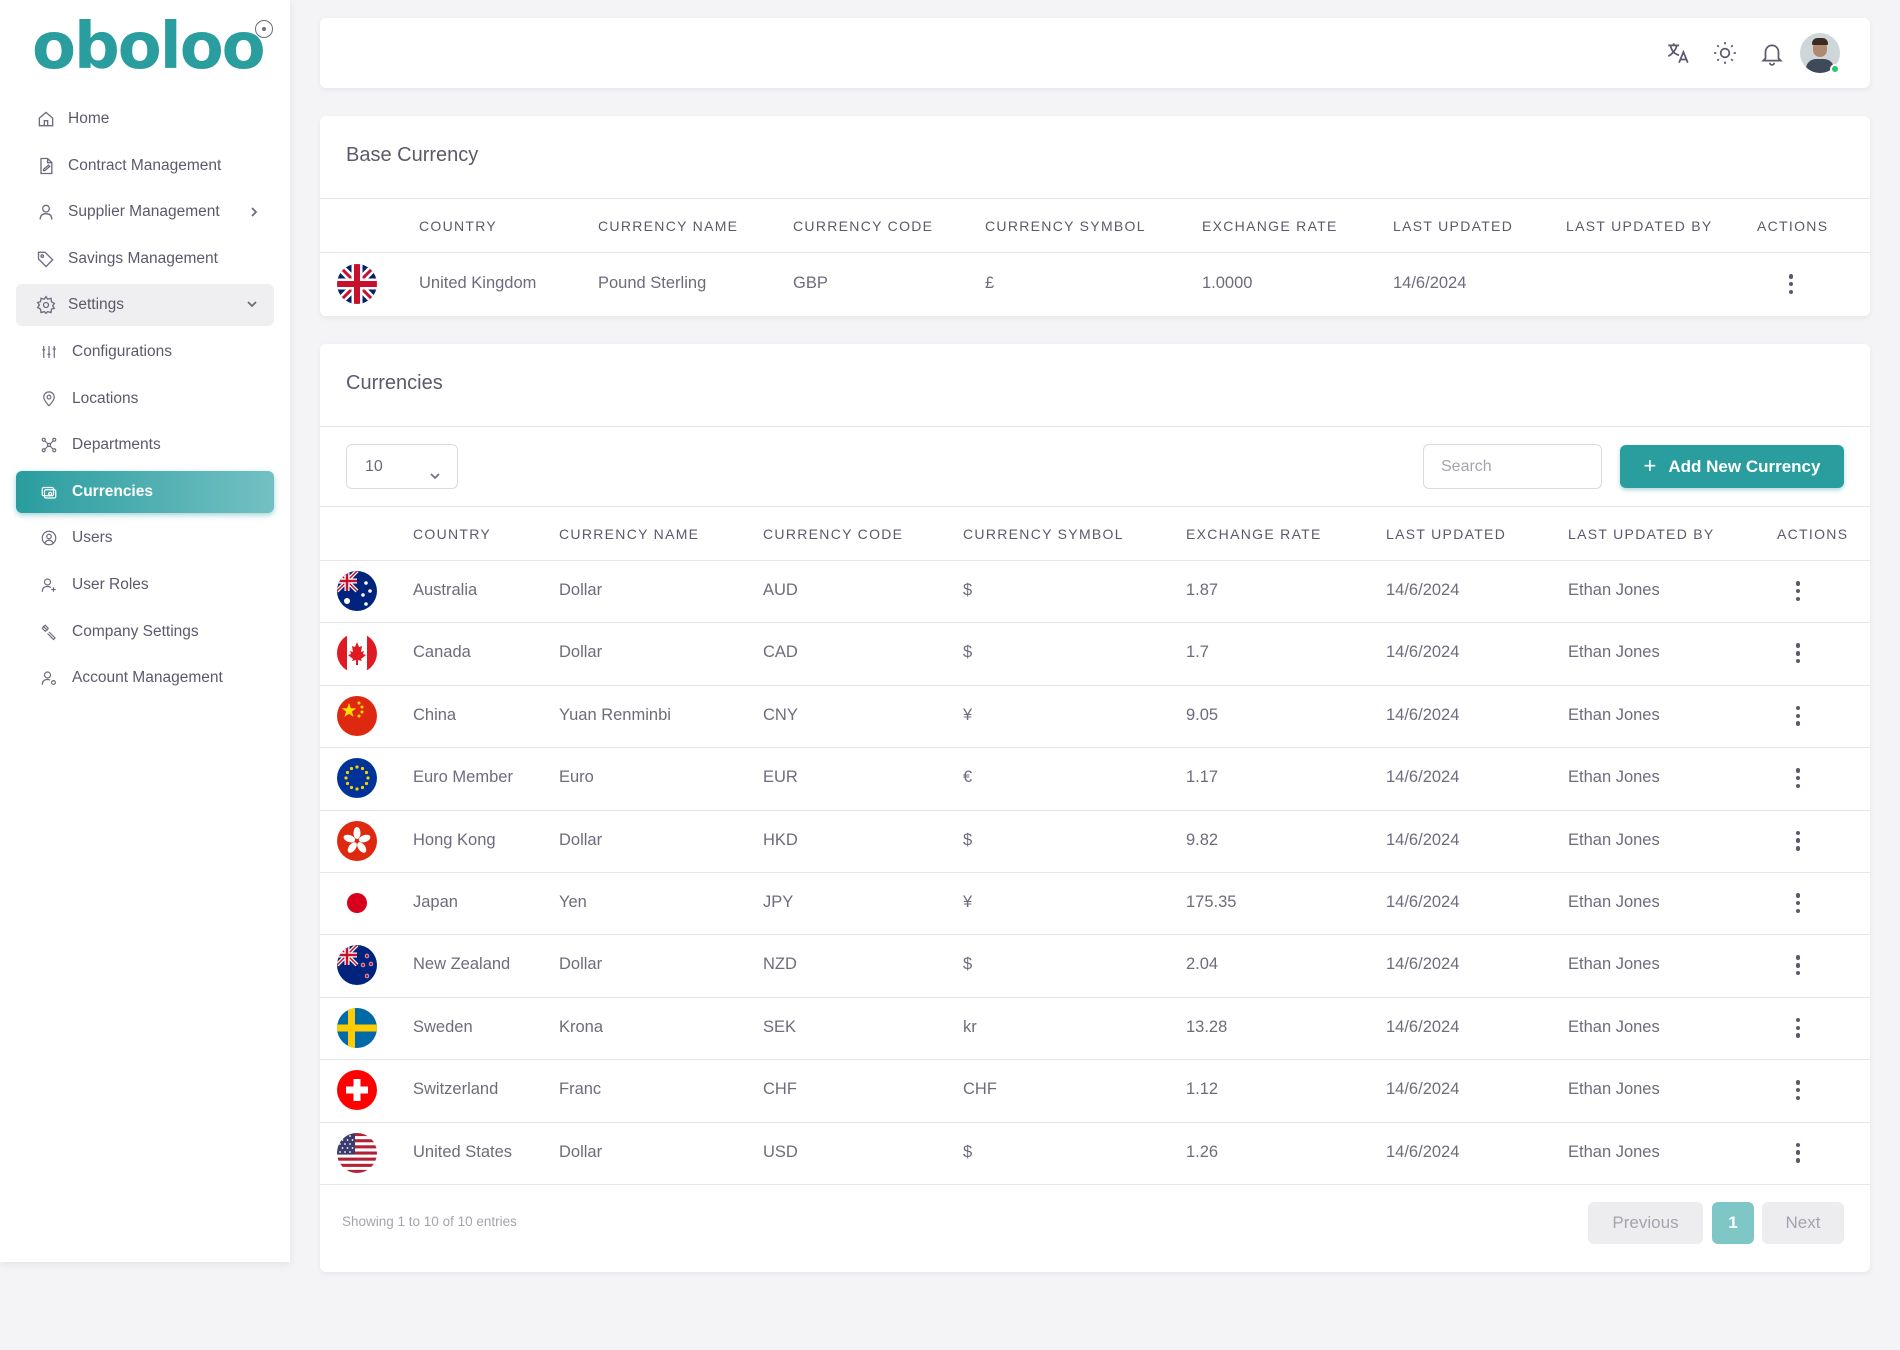  I want to click on card-divider, so click(1095, 506).